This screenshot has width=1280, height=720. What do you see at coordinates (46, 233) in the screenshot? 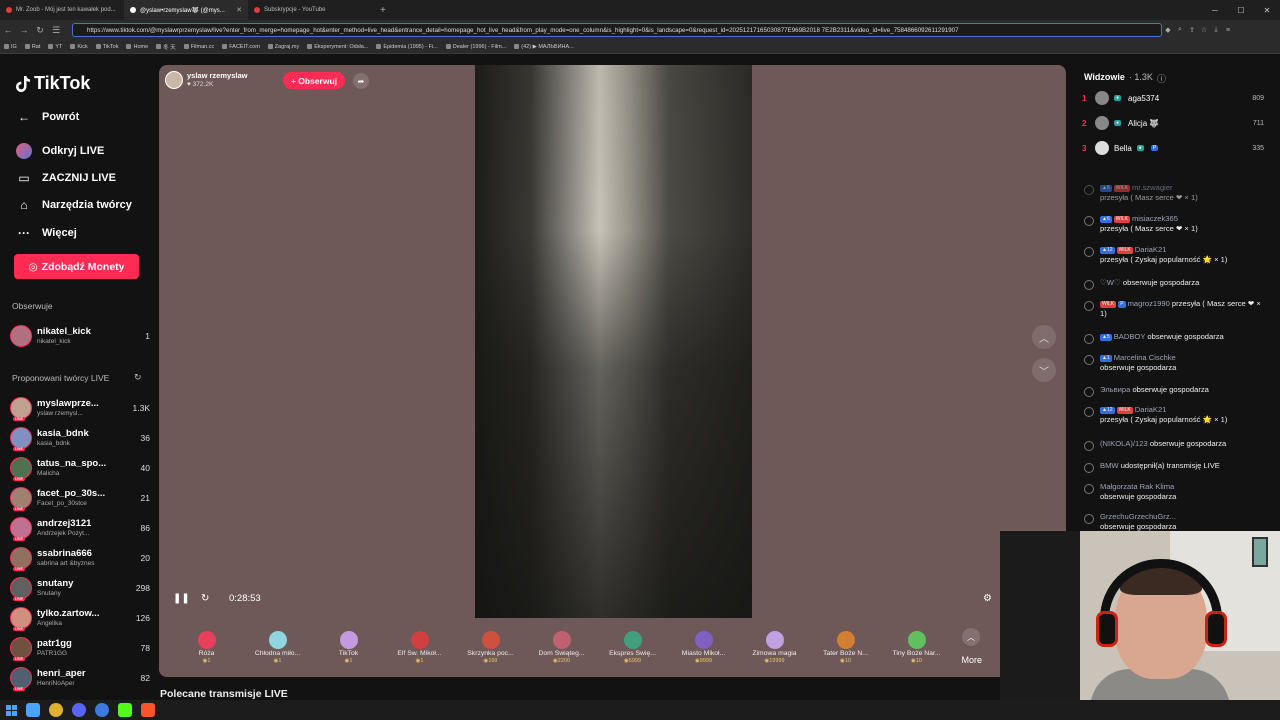
I see `nav-more: ··· Więcej` at bounding box center [46, 233].